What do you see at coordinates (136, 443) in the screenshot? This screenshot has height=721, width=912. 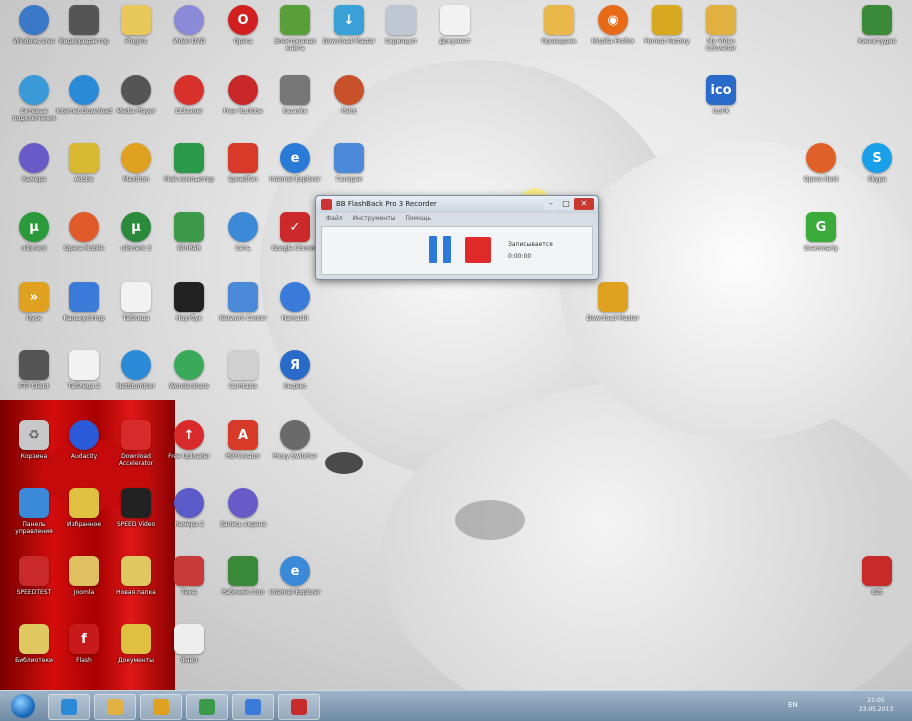 I see `desktop-icon: Download Accelerator` at bounding box center [136, 443].